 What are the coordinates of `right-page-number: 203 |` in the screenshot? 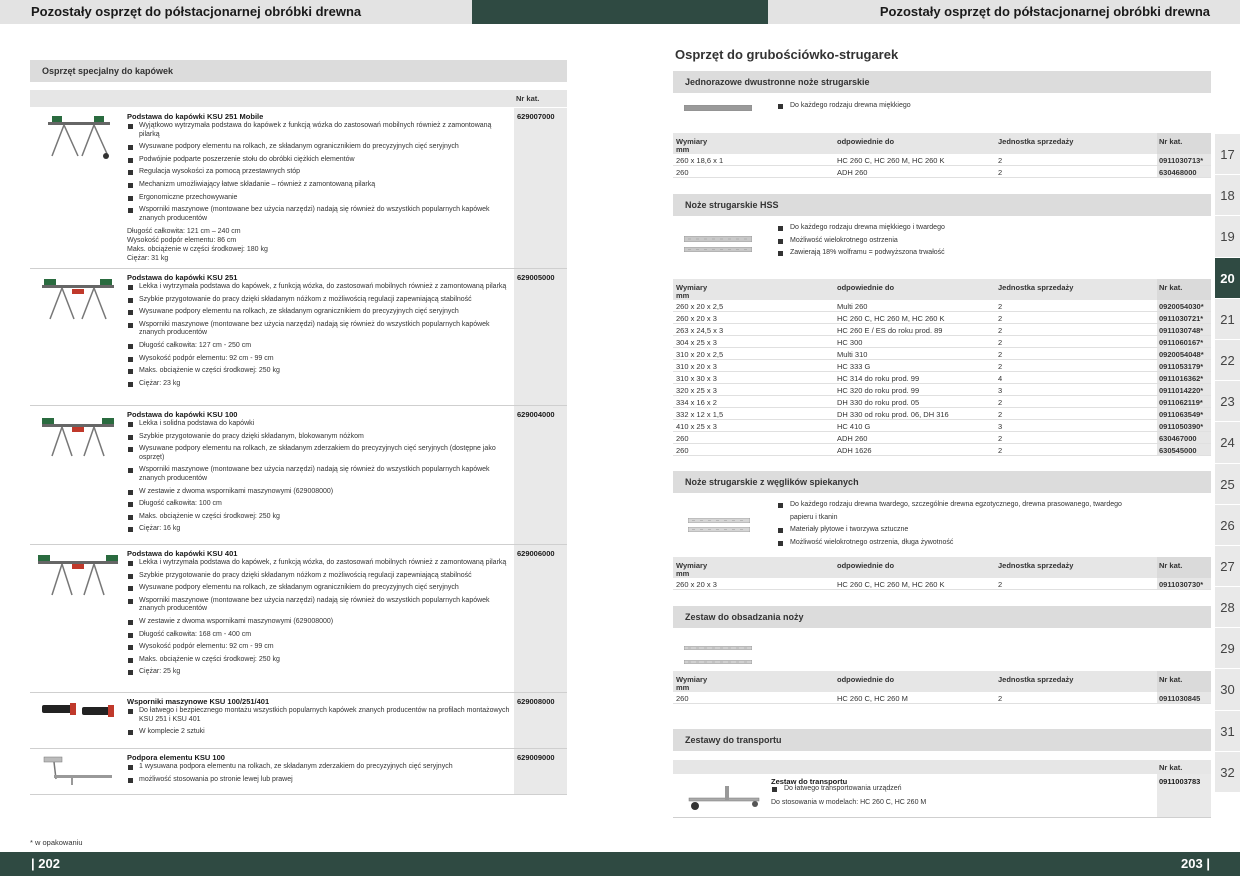 It's located at (1195, 863).